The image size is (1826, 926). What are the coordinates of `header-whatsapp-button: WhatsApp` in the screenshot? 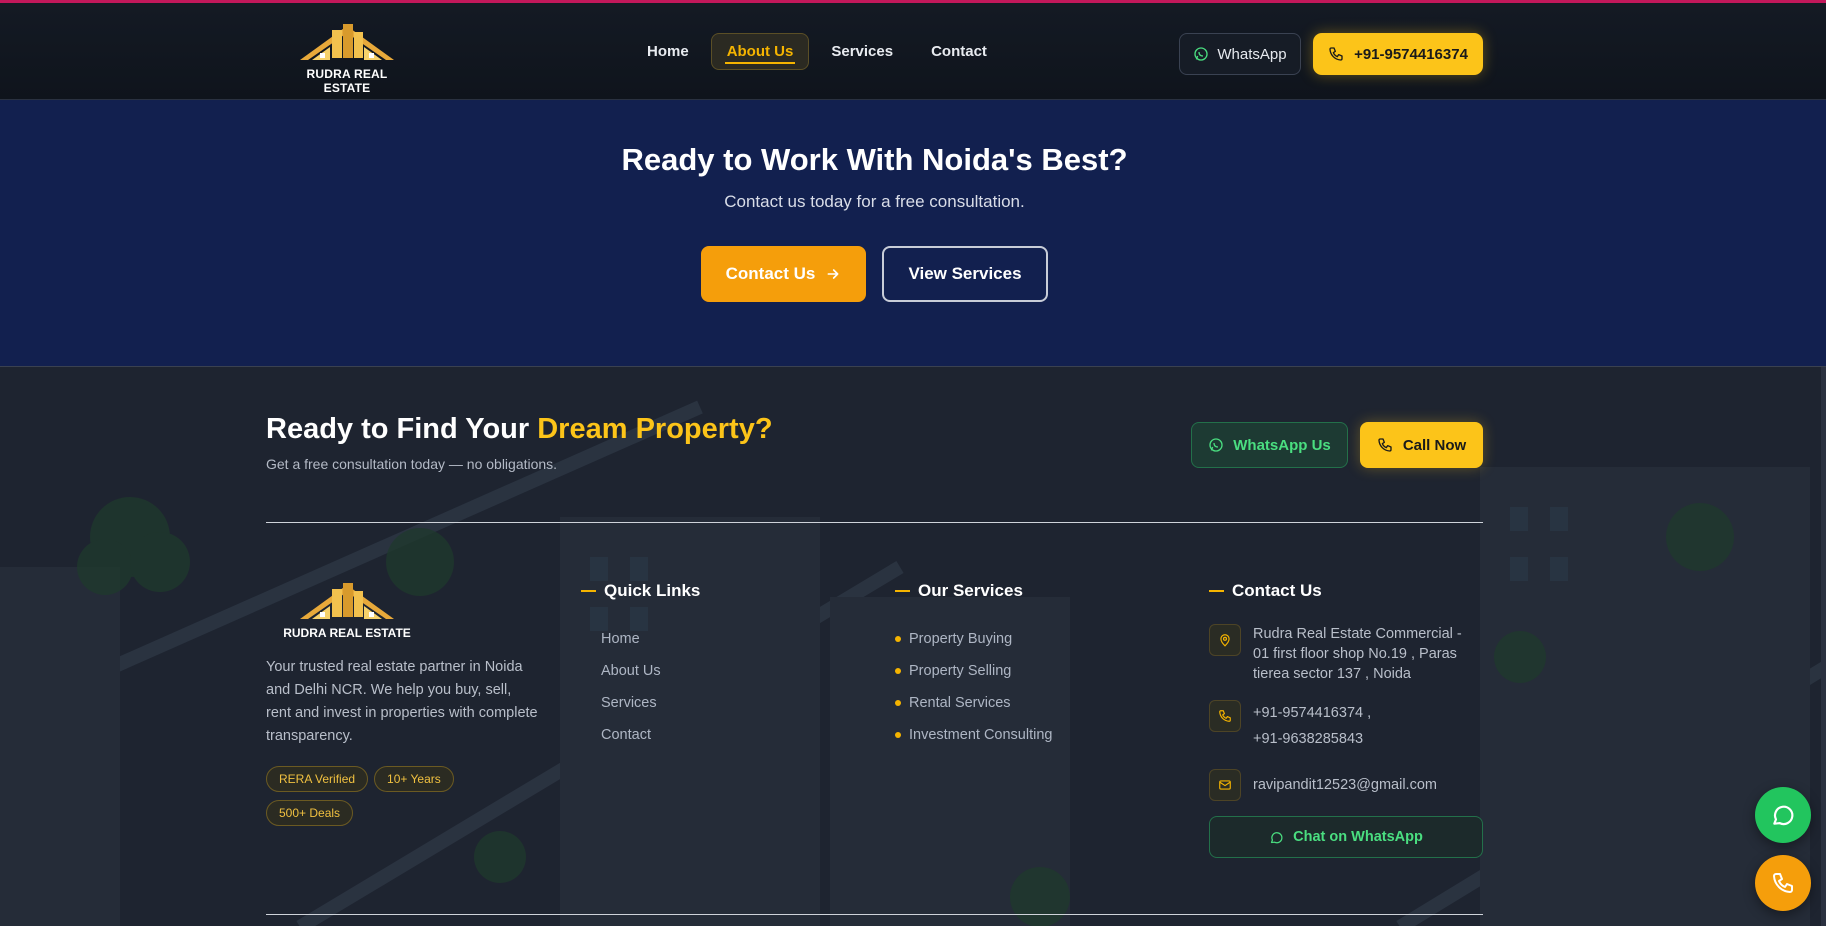 It's located at (1240, 54).